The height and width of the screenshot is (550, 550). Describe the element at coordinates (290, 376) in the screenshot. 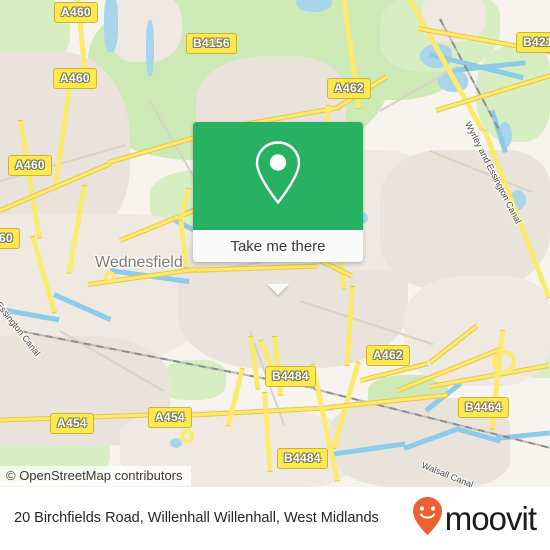

I see `road-shield-b4484-upper: B4484` at that location.